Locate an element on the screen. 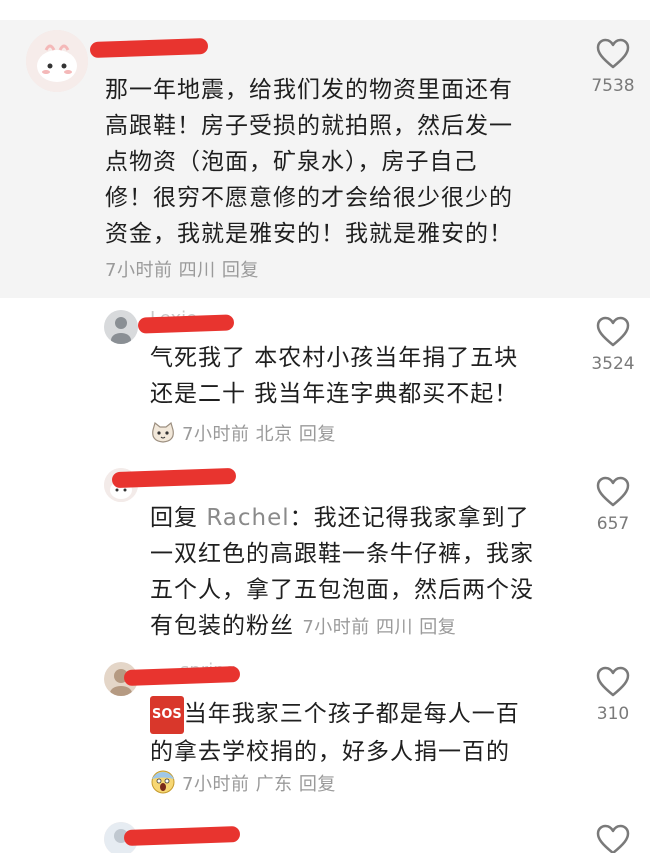 This screenshot has height=853, width=650. like-count: 657 is located at coordinates (613, 524).